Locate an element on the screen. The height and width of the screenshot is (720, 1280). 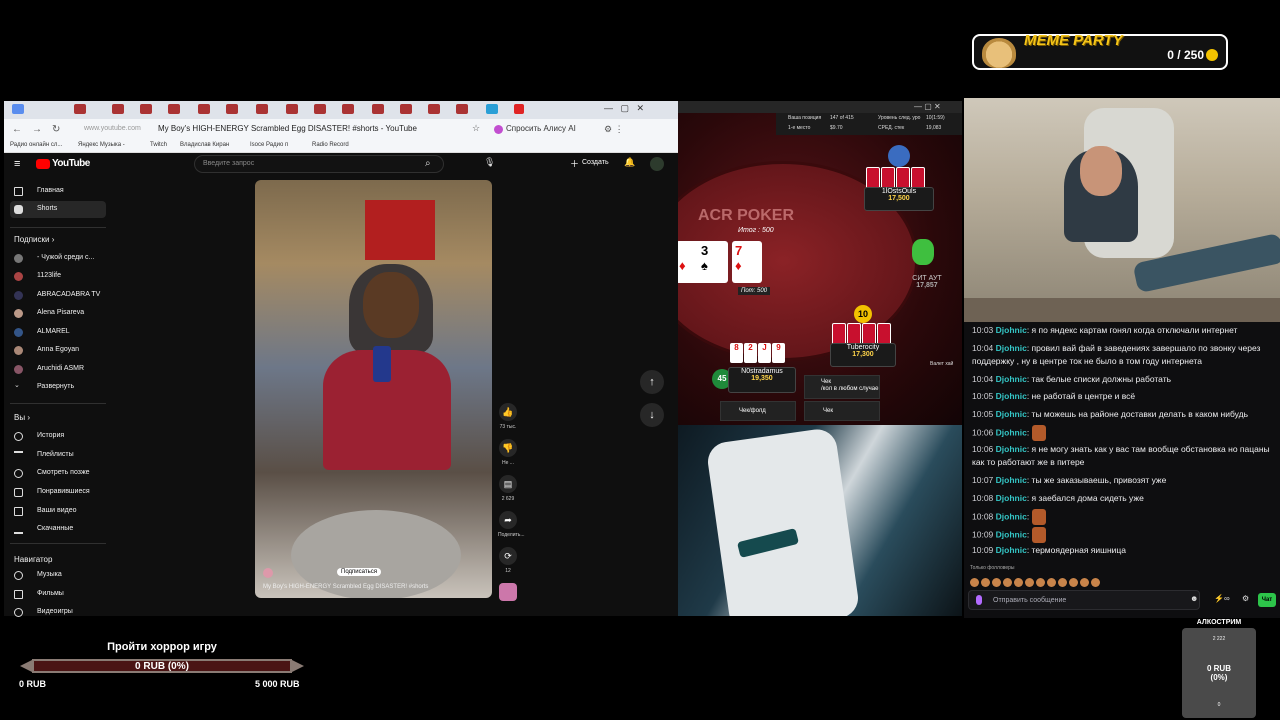
sidebar-item-watch-later: Смотреть позже is located at coordinates (58, 473).